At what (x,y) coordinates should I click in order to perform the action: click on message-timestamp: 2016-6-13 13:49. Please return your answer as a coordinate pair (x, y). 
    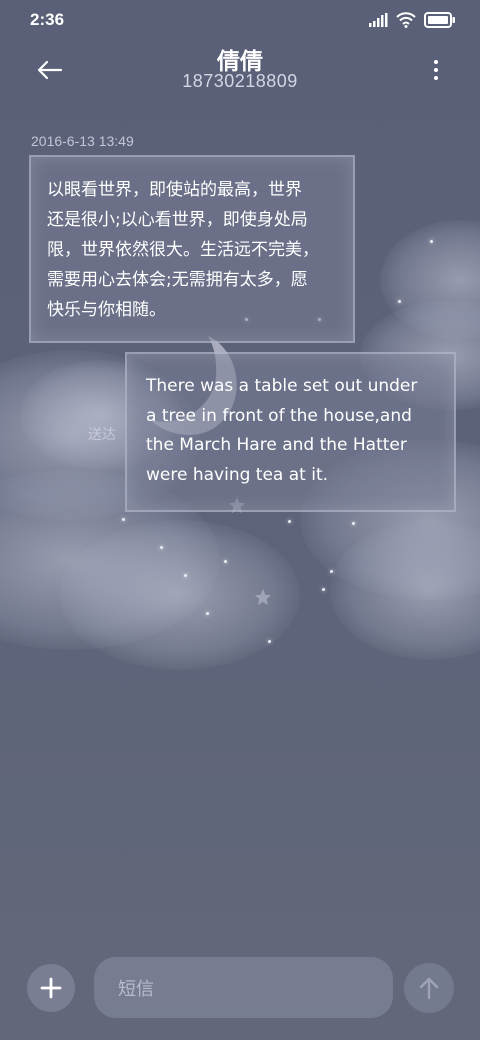
    Looking at the image, I should click on (82, 141).